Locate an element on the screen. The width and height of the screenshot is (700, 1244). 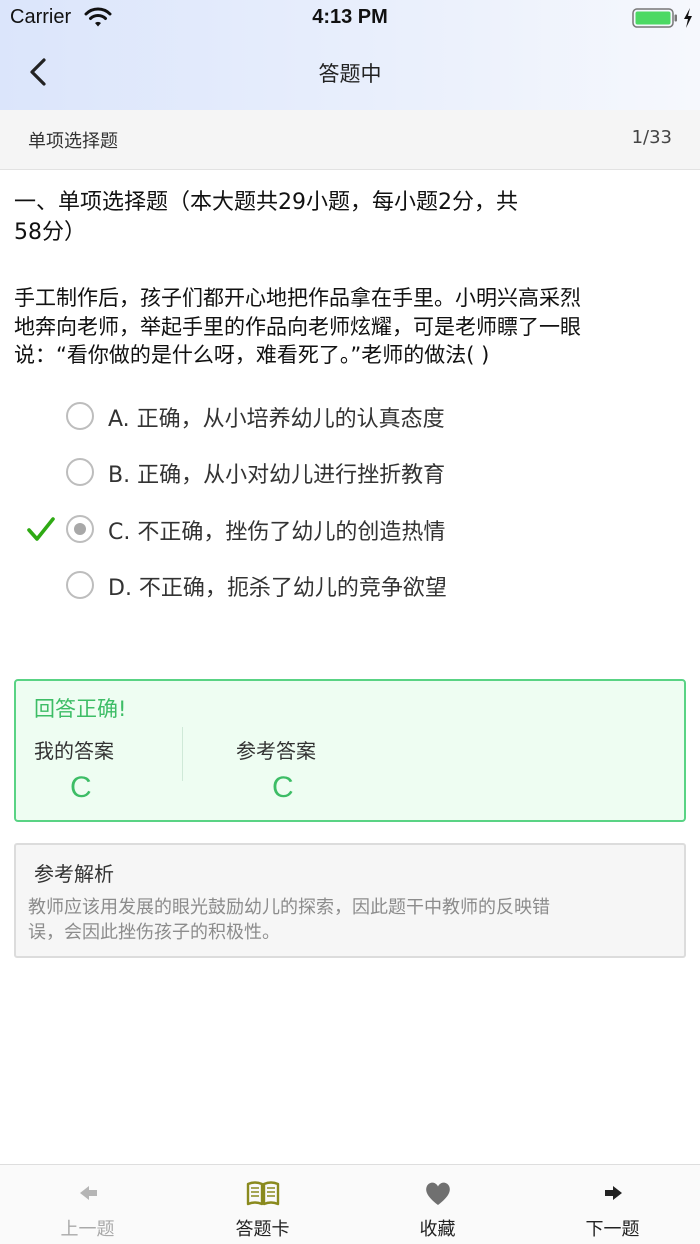
nav-bar: 答题中 is located at coordinates (350, 73).